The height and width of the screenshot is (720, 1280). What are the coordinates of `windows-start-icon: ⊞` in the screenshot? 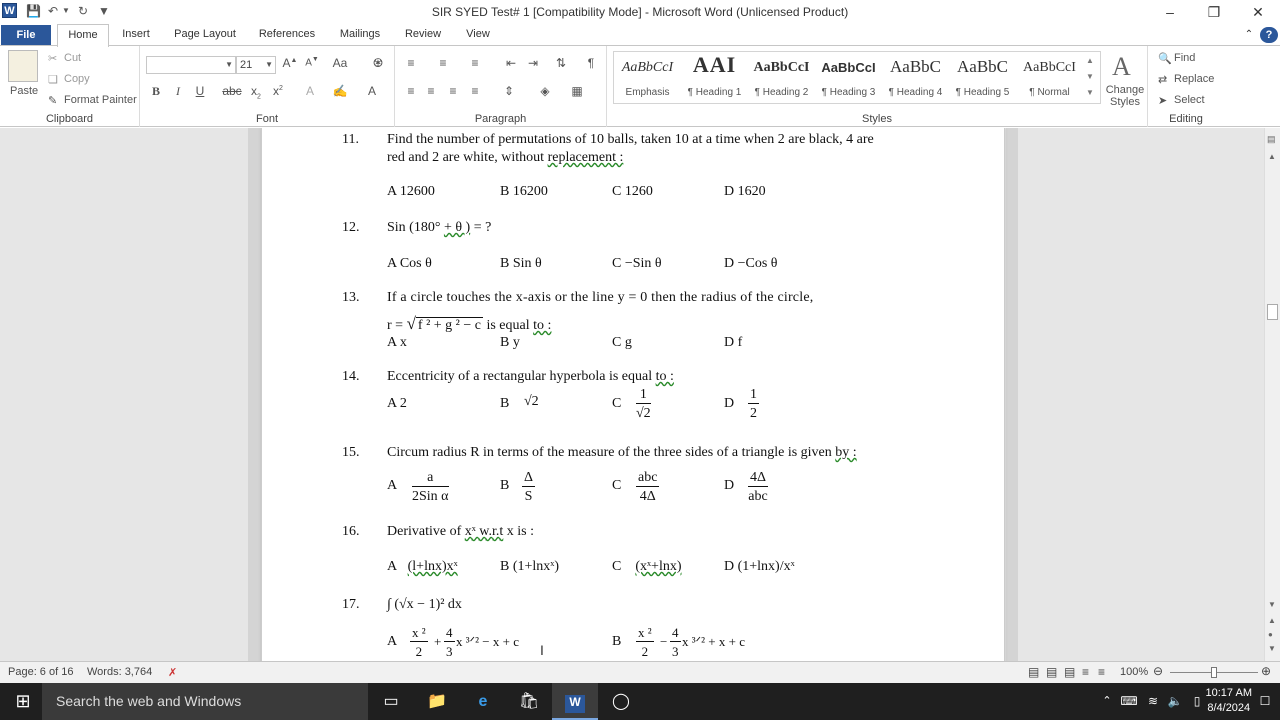 It's located at (23, 701).